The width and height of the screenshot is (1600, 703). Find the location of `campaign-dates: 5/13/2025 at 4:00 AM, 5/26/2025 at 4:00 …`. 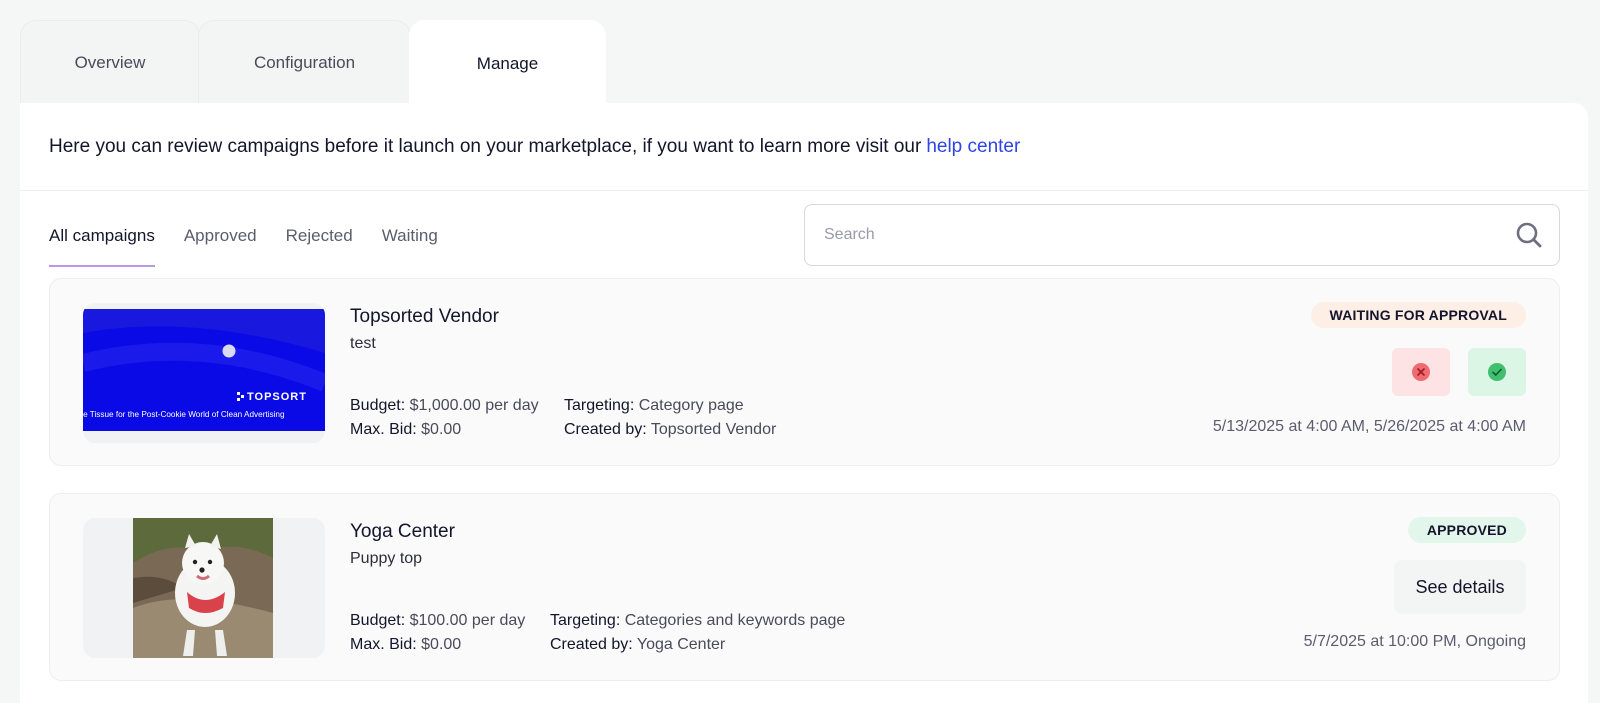

campaign-dates: 5/13/2025 at 4:00 AM, 5/26/2025 at 4:00 … is located at coordinates (1369, 426).